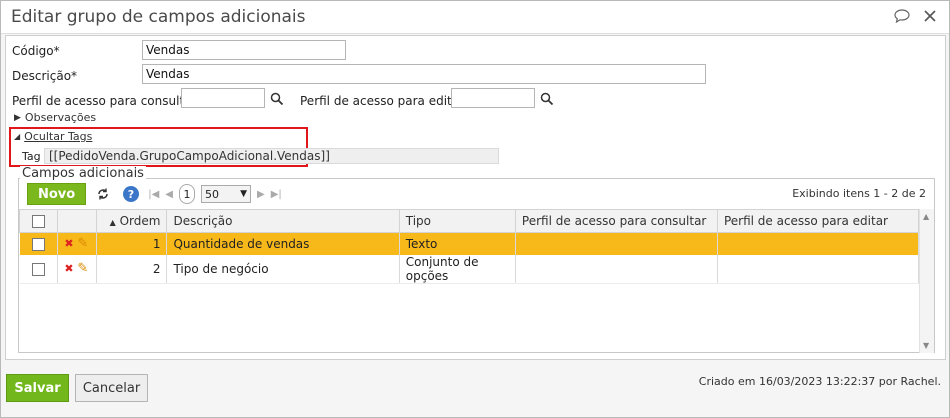 The width and height of the screenshot is (950, 418). Describe the element at coordinates (223, 98) in the screenshot. I see `perfil-consultar-input` at that location.